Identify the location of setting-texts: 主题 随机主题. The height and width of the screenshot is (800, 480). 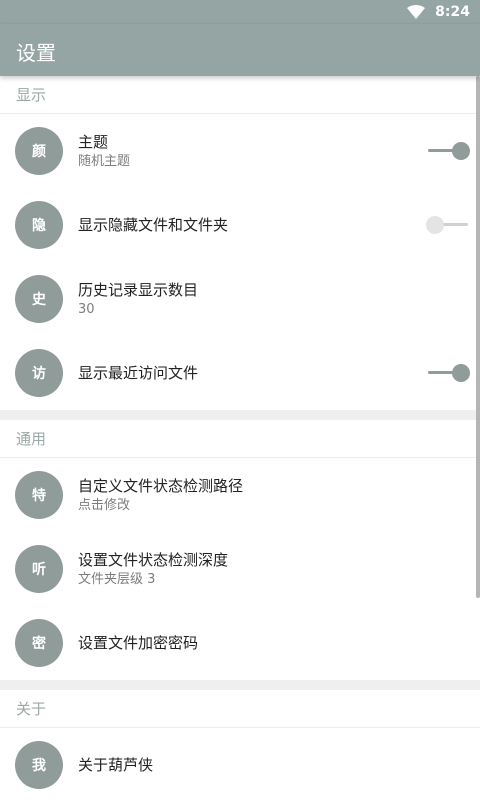
(104, 151).